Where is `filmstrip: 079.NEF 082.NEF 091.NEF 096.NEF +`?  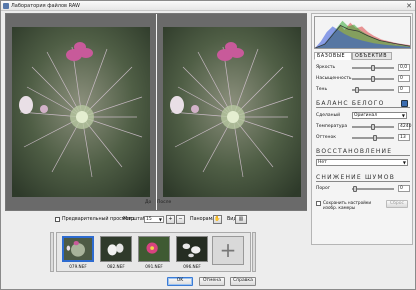 filmstrip: 079.NEF 082.NEF 091.NEF 096.NEF + is located at coordinates (153, 252).